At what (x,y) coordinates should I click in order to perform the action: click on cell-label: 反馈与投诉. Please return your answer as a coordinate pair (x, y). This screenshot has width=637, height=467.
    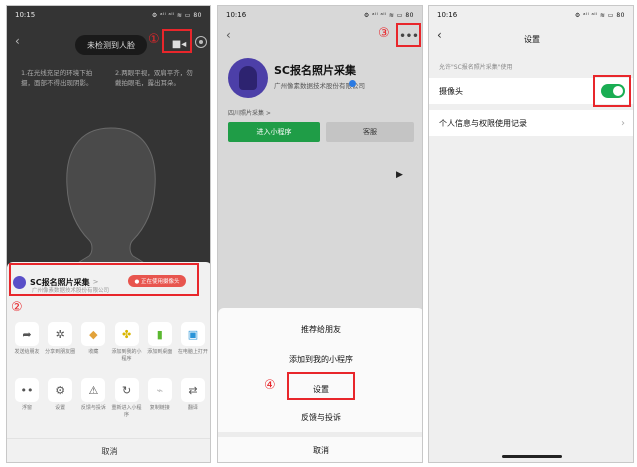
    Looking at the image, I should click on (93, 408).